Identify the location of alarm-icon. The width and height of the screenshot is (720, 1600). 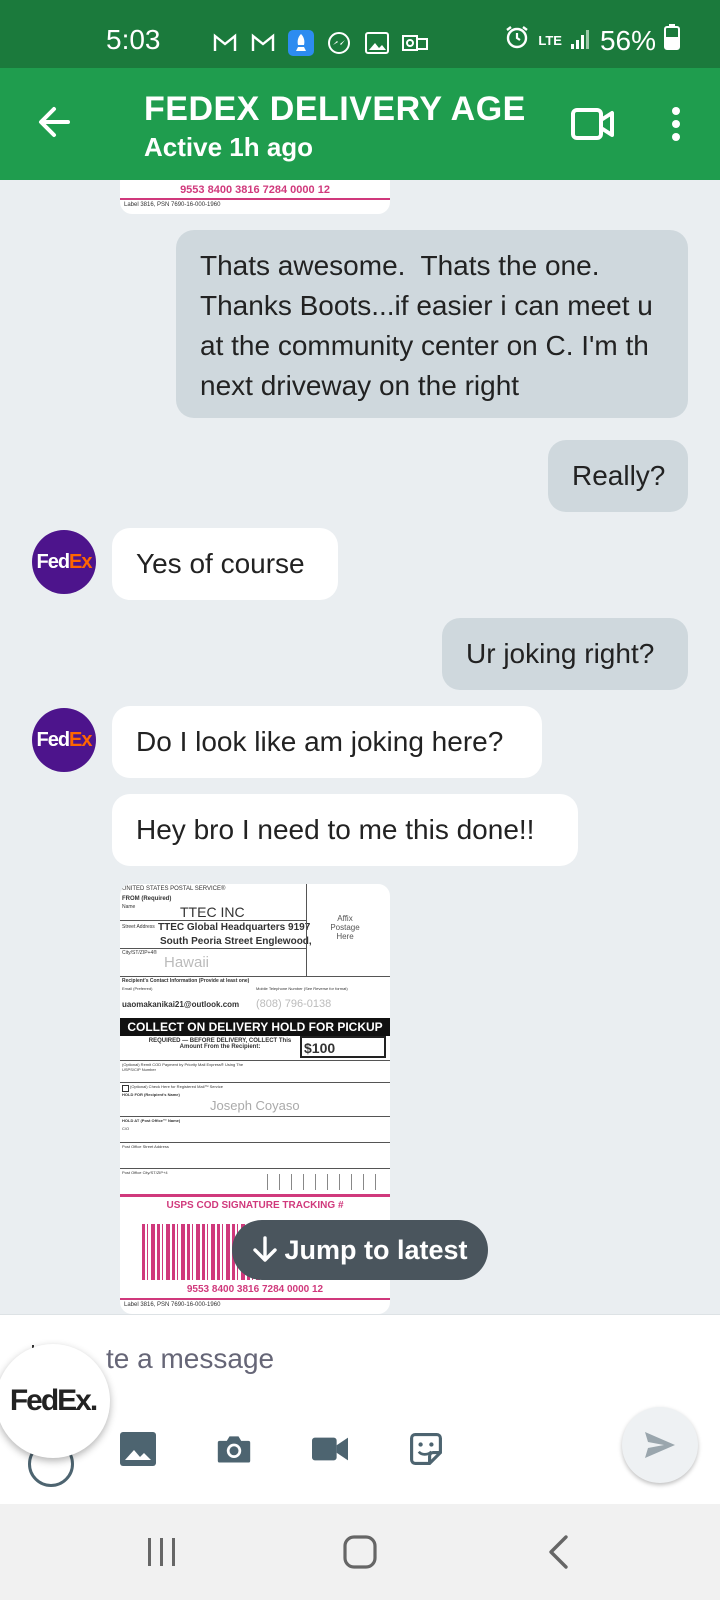
(517, 40).